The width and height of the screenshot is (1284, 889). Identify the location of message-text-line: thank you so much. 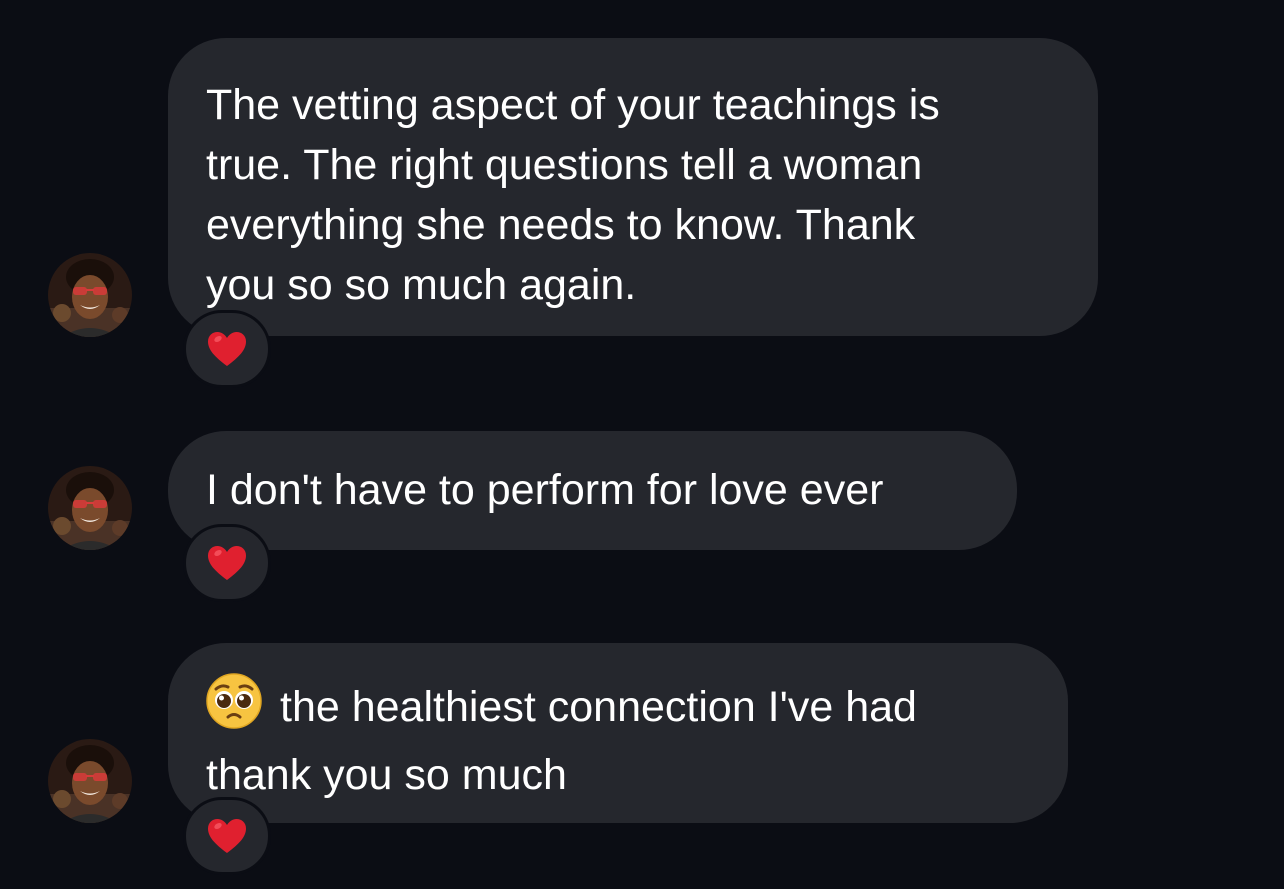
(386, 775).